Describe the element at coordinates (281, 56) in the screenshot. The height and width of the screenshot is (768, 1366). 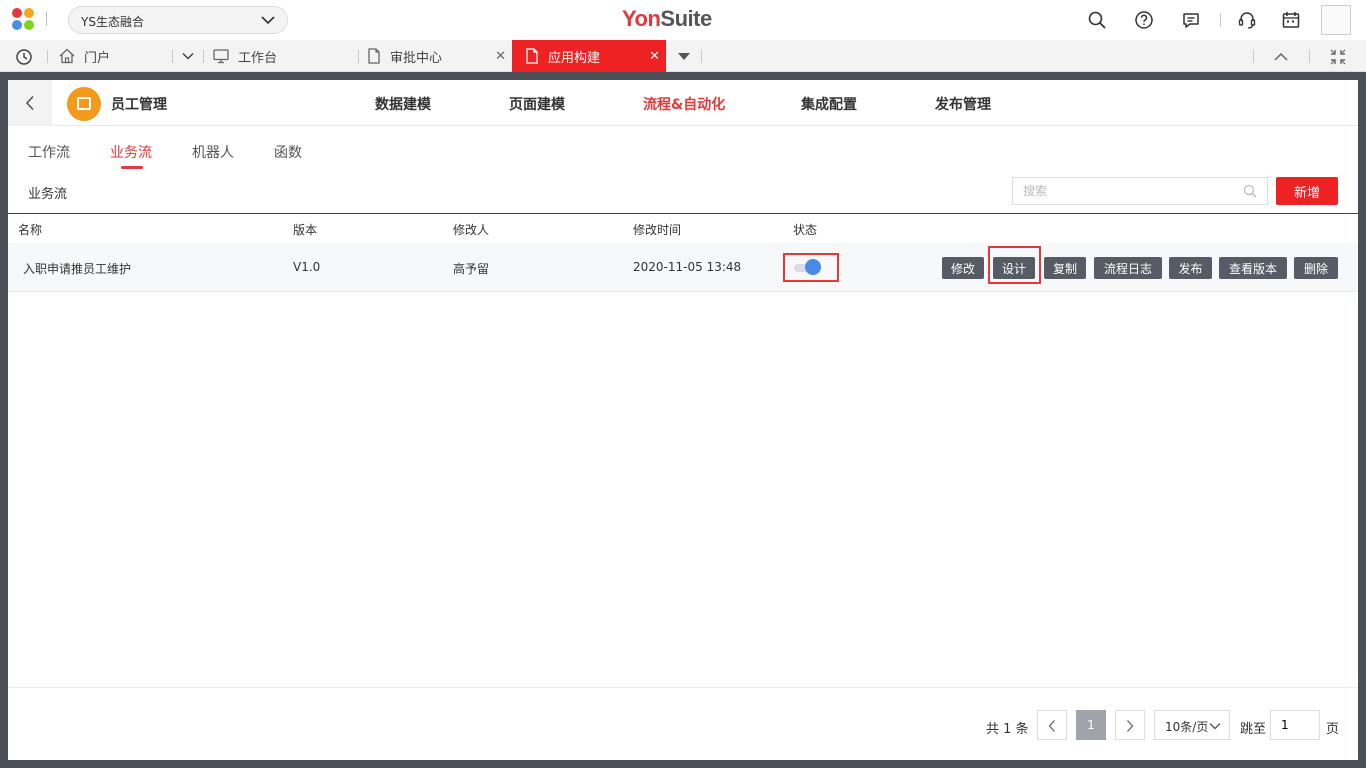
I see `tab-workbench: 工作台` at that location.